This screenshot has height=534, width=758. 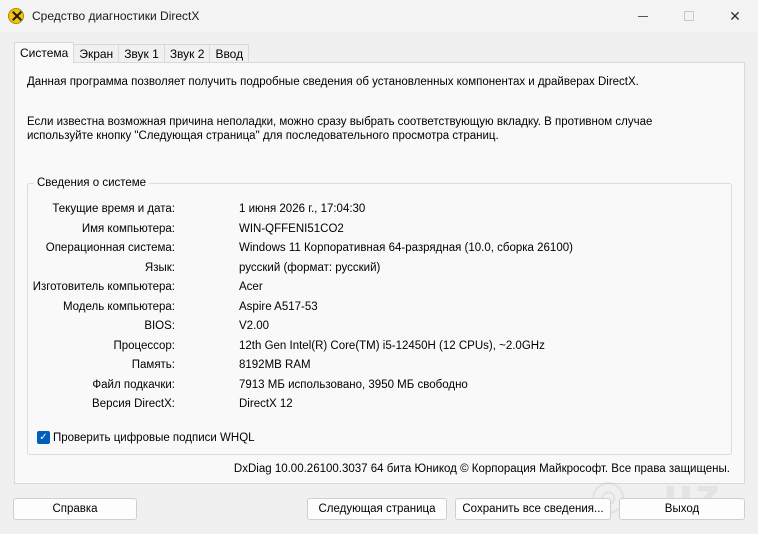 What do you see at coordinates (154, 438) in the screenshot?
I see `whql-label: Проверить цифровые подписи WHQL` at bounding box center [154, 438].